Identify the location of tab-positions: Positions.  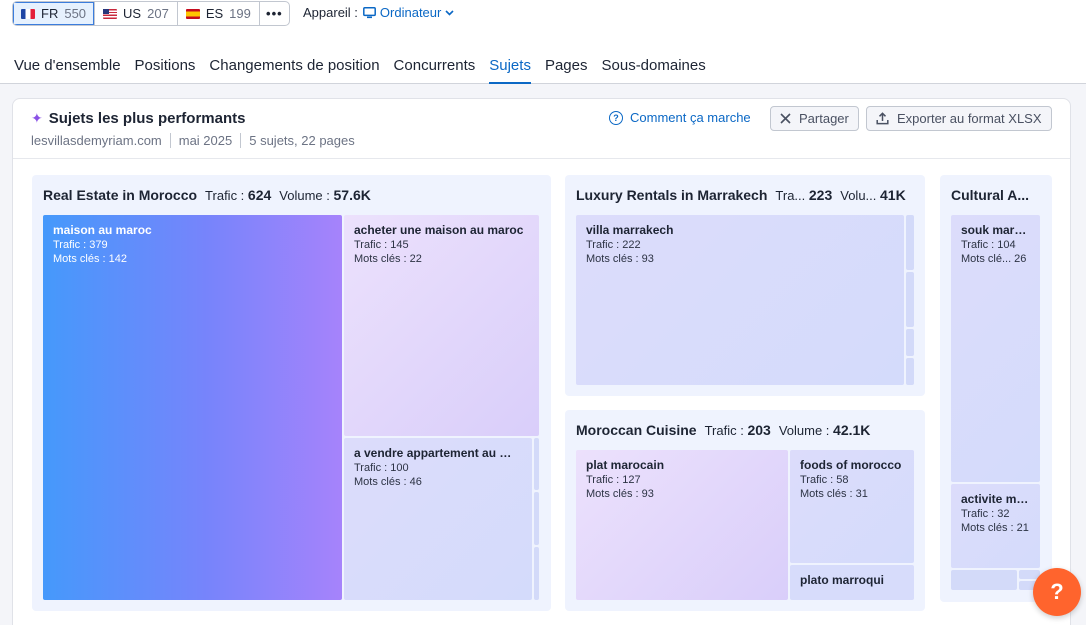
(165, 70).